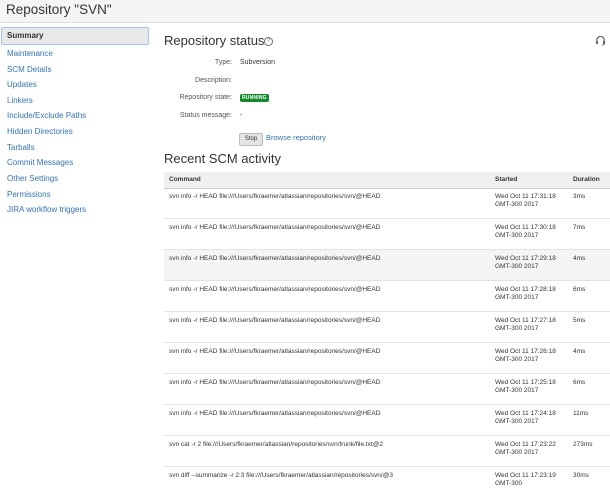 Image resolution: width=610 pixels, height=498 pixels. I want to click on started-cell: Wed Oct 11 17:31:18 GMT-300 2017, so click(525, 200).